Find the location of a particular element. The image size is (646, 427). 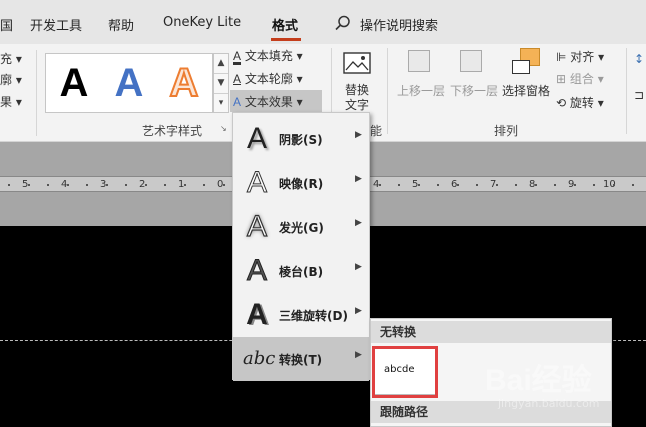

shape-effects-button-cut: 果 ▾ is located at coordinates (11, 101).